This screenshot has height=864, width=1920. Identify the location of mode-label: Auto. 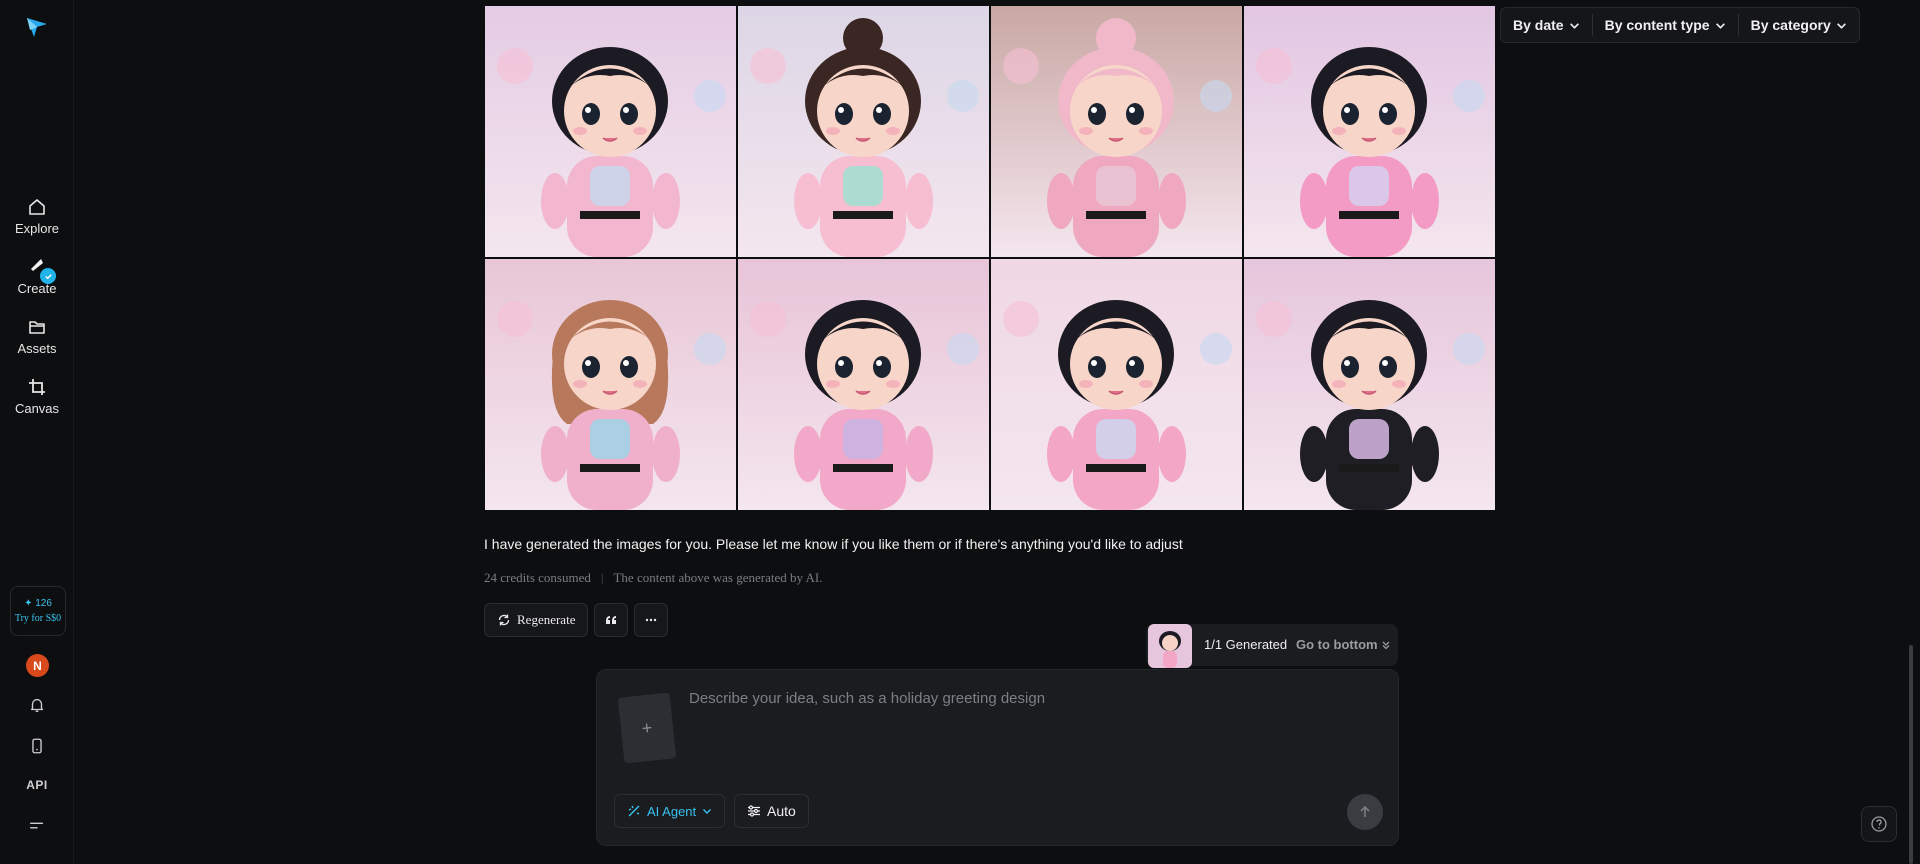
(781, 811).